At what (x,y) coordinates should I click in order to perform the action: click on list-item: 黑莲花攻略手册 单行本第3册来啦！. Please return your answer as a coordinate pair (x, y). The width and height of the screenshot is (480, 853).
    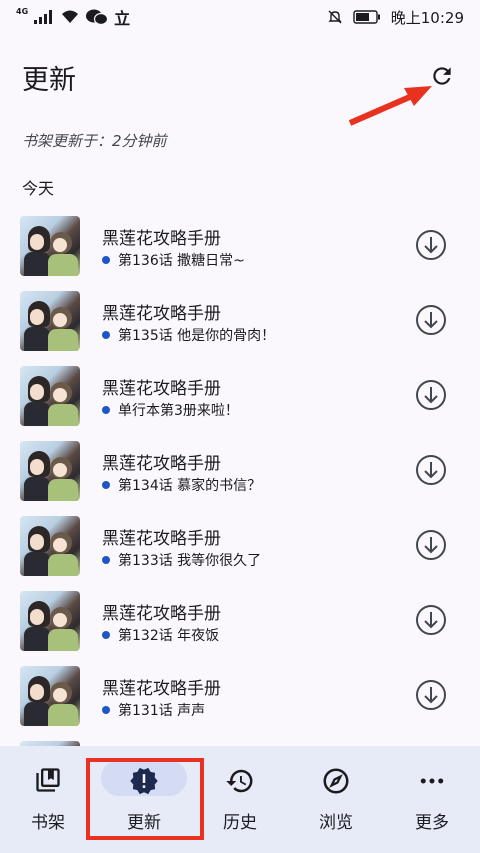
    Looking at the image, I should click on (240, 397).